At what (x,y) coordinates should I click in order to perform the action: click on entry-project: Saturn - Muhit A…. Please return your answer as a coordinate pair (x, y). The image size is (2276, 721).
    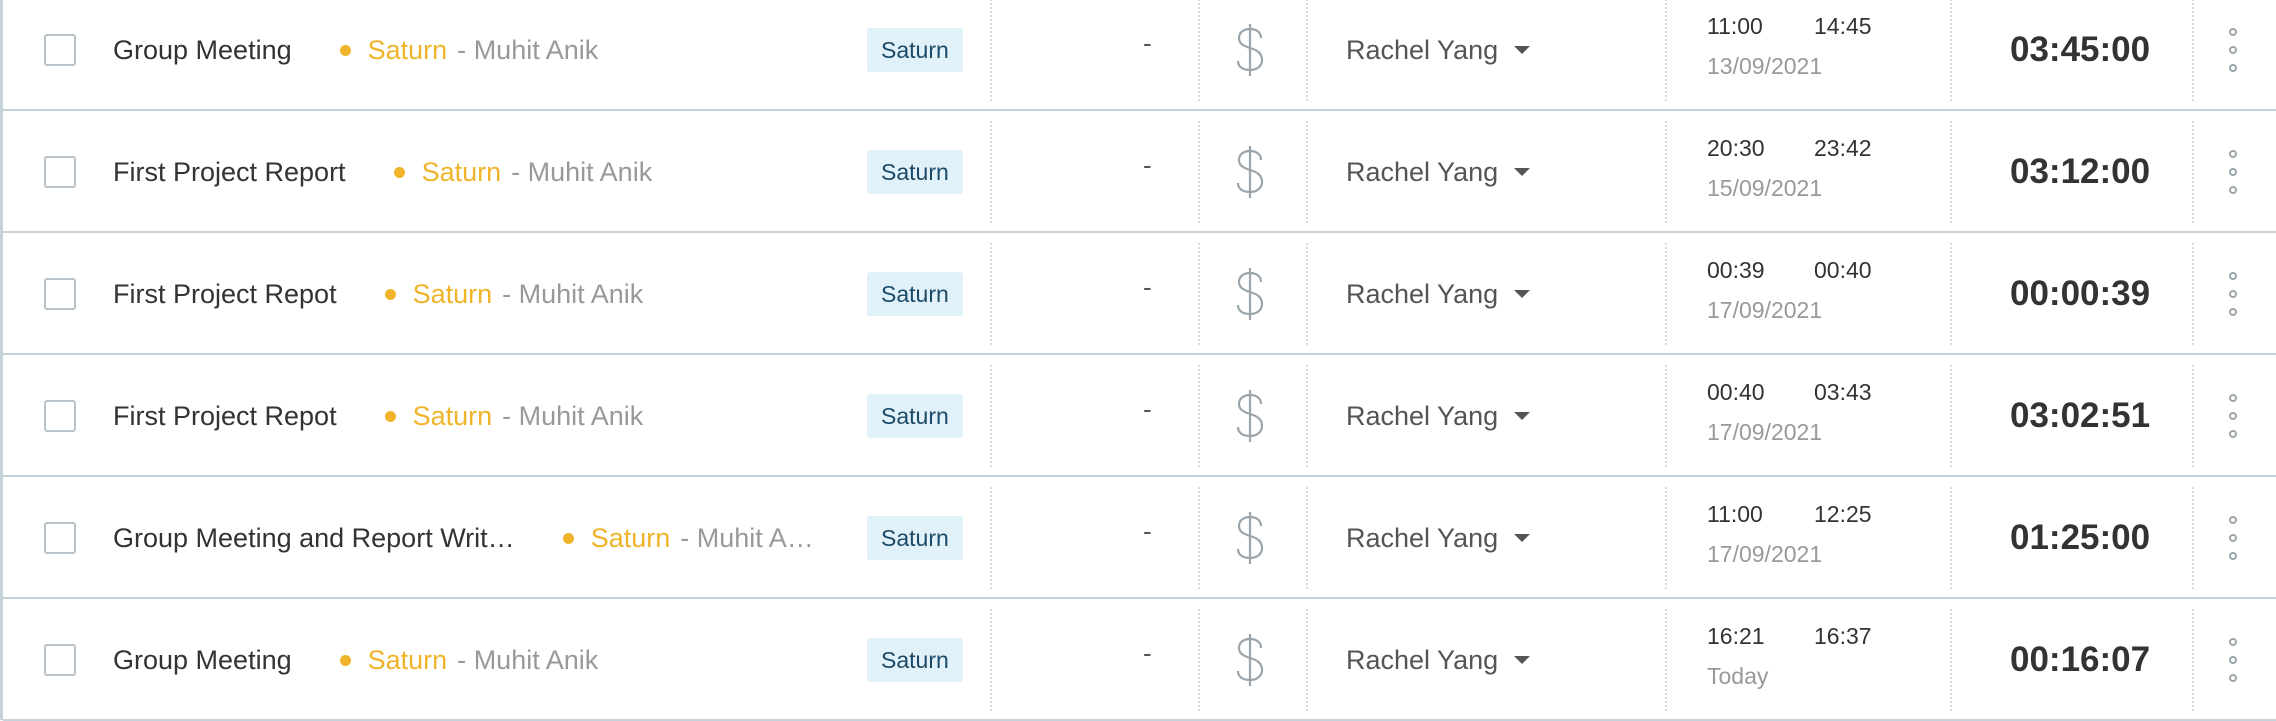
    Looking at the image, I should click on (688, 538).